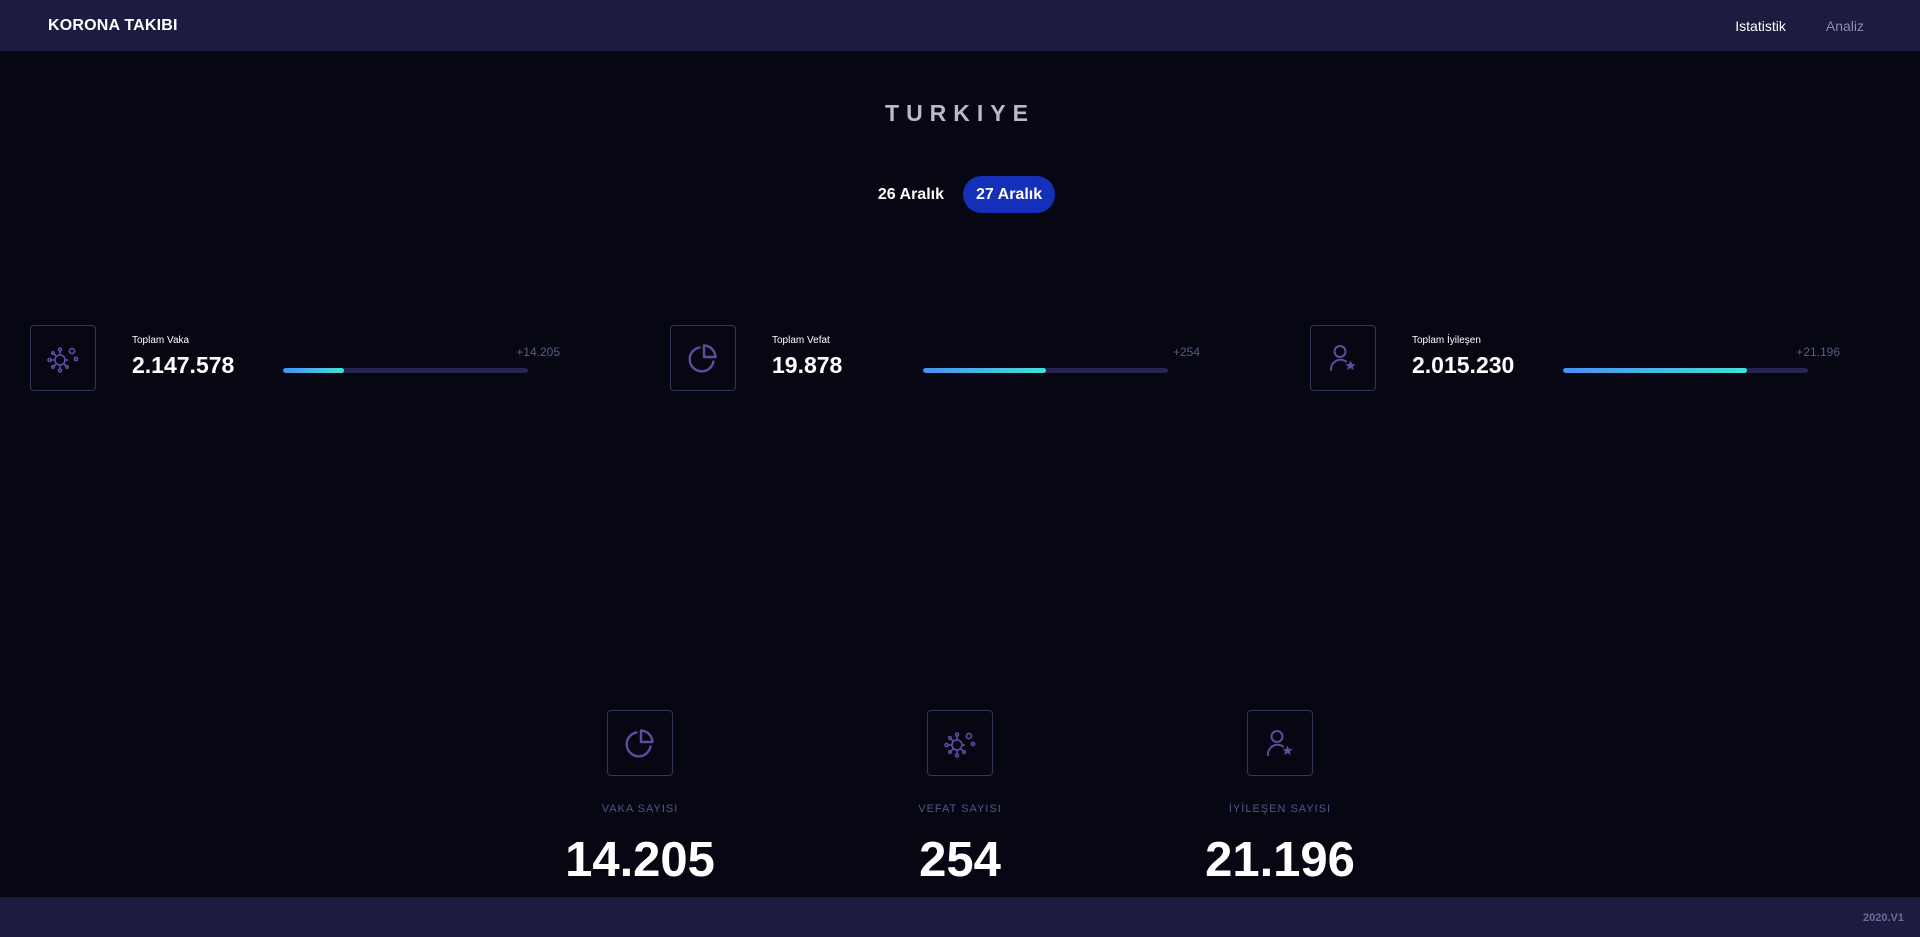 This screenshot has height=937, width=1920. What do you see at coordinates (538, 352) in the screenshot?
I see `stat-delta: +14.205` at bounding box center [538, 352].